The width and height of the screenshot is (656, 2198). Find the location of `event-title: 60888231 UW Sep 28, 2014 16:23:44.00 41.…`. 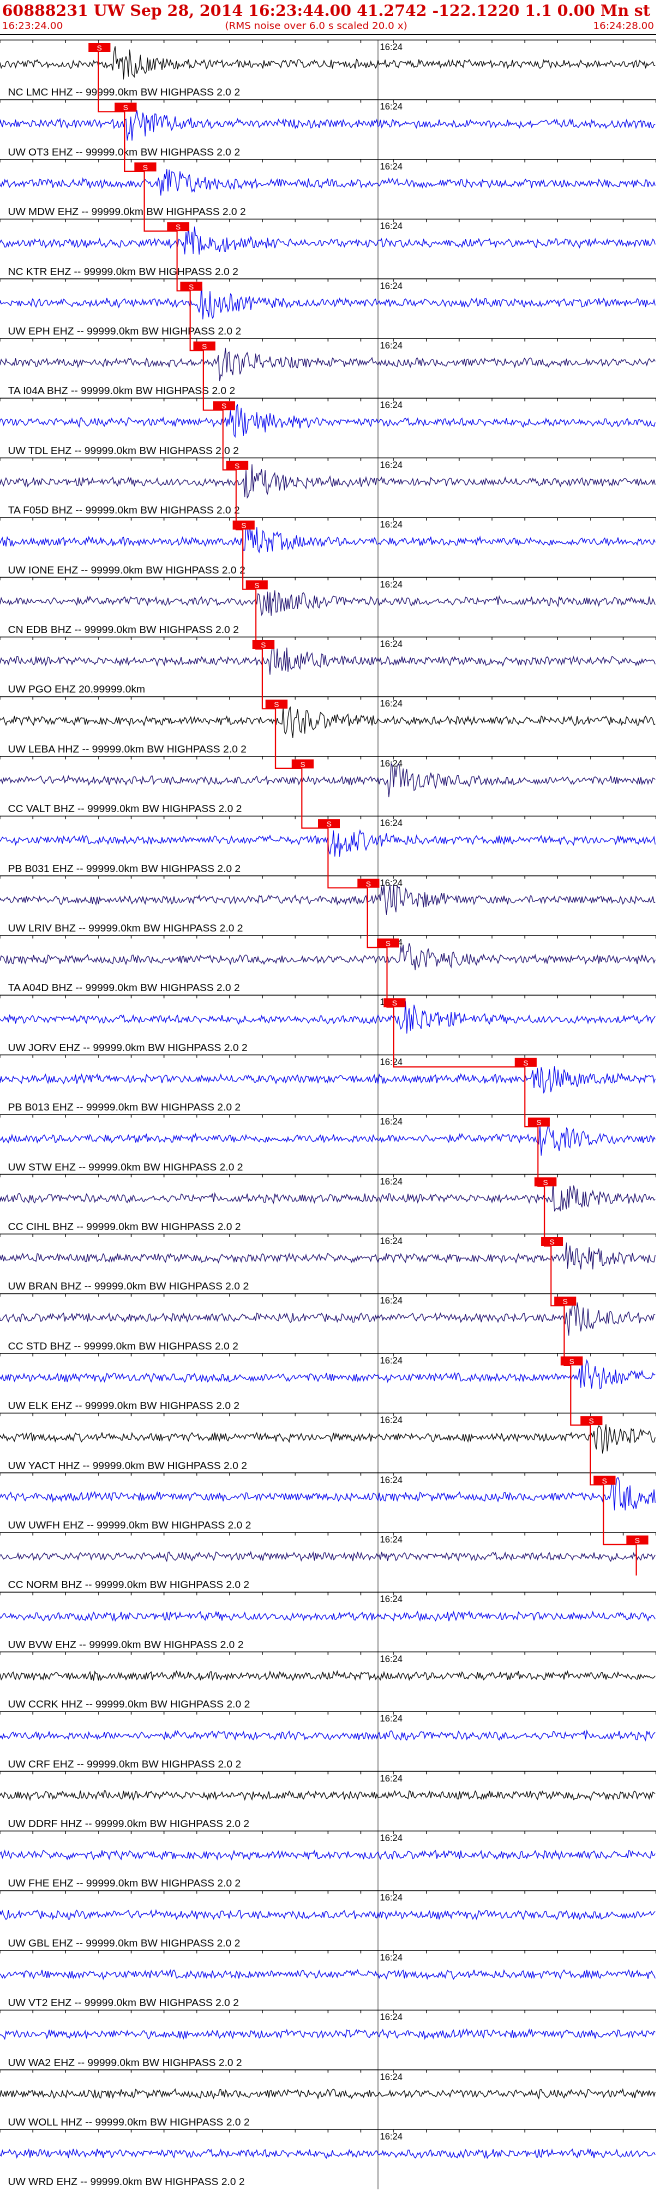

event-title: 60888231 UW Sep 28, 2014 16:23:44.00 41.… is located at coordinates (329, 10).